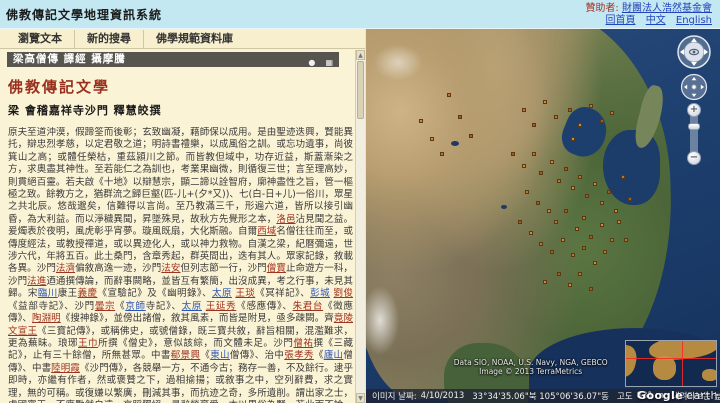  Describe the element at coordinates (694, 158) in the screenshot. I see `zoom-out-button: −` at that location.